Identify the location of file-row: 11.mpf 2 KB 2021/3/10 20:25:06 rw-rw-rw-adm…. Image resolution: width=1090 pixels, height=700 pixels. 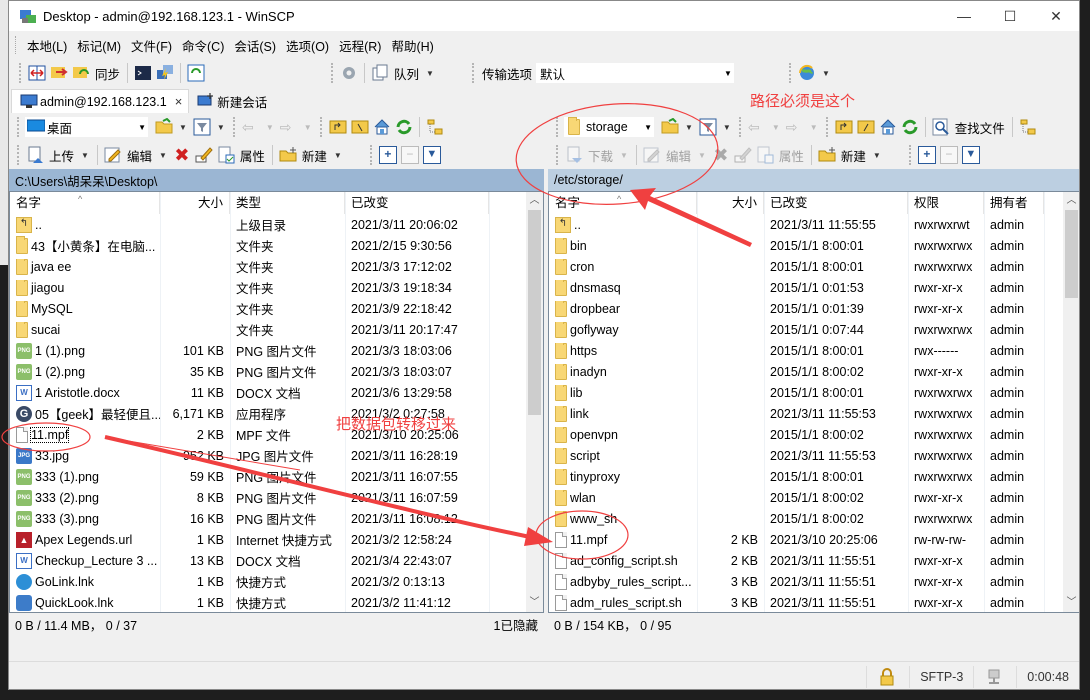
(814, 539).